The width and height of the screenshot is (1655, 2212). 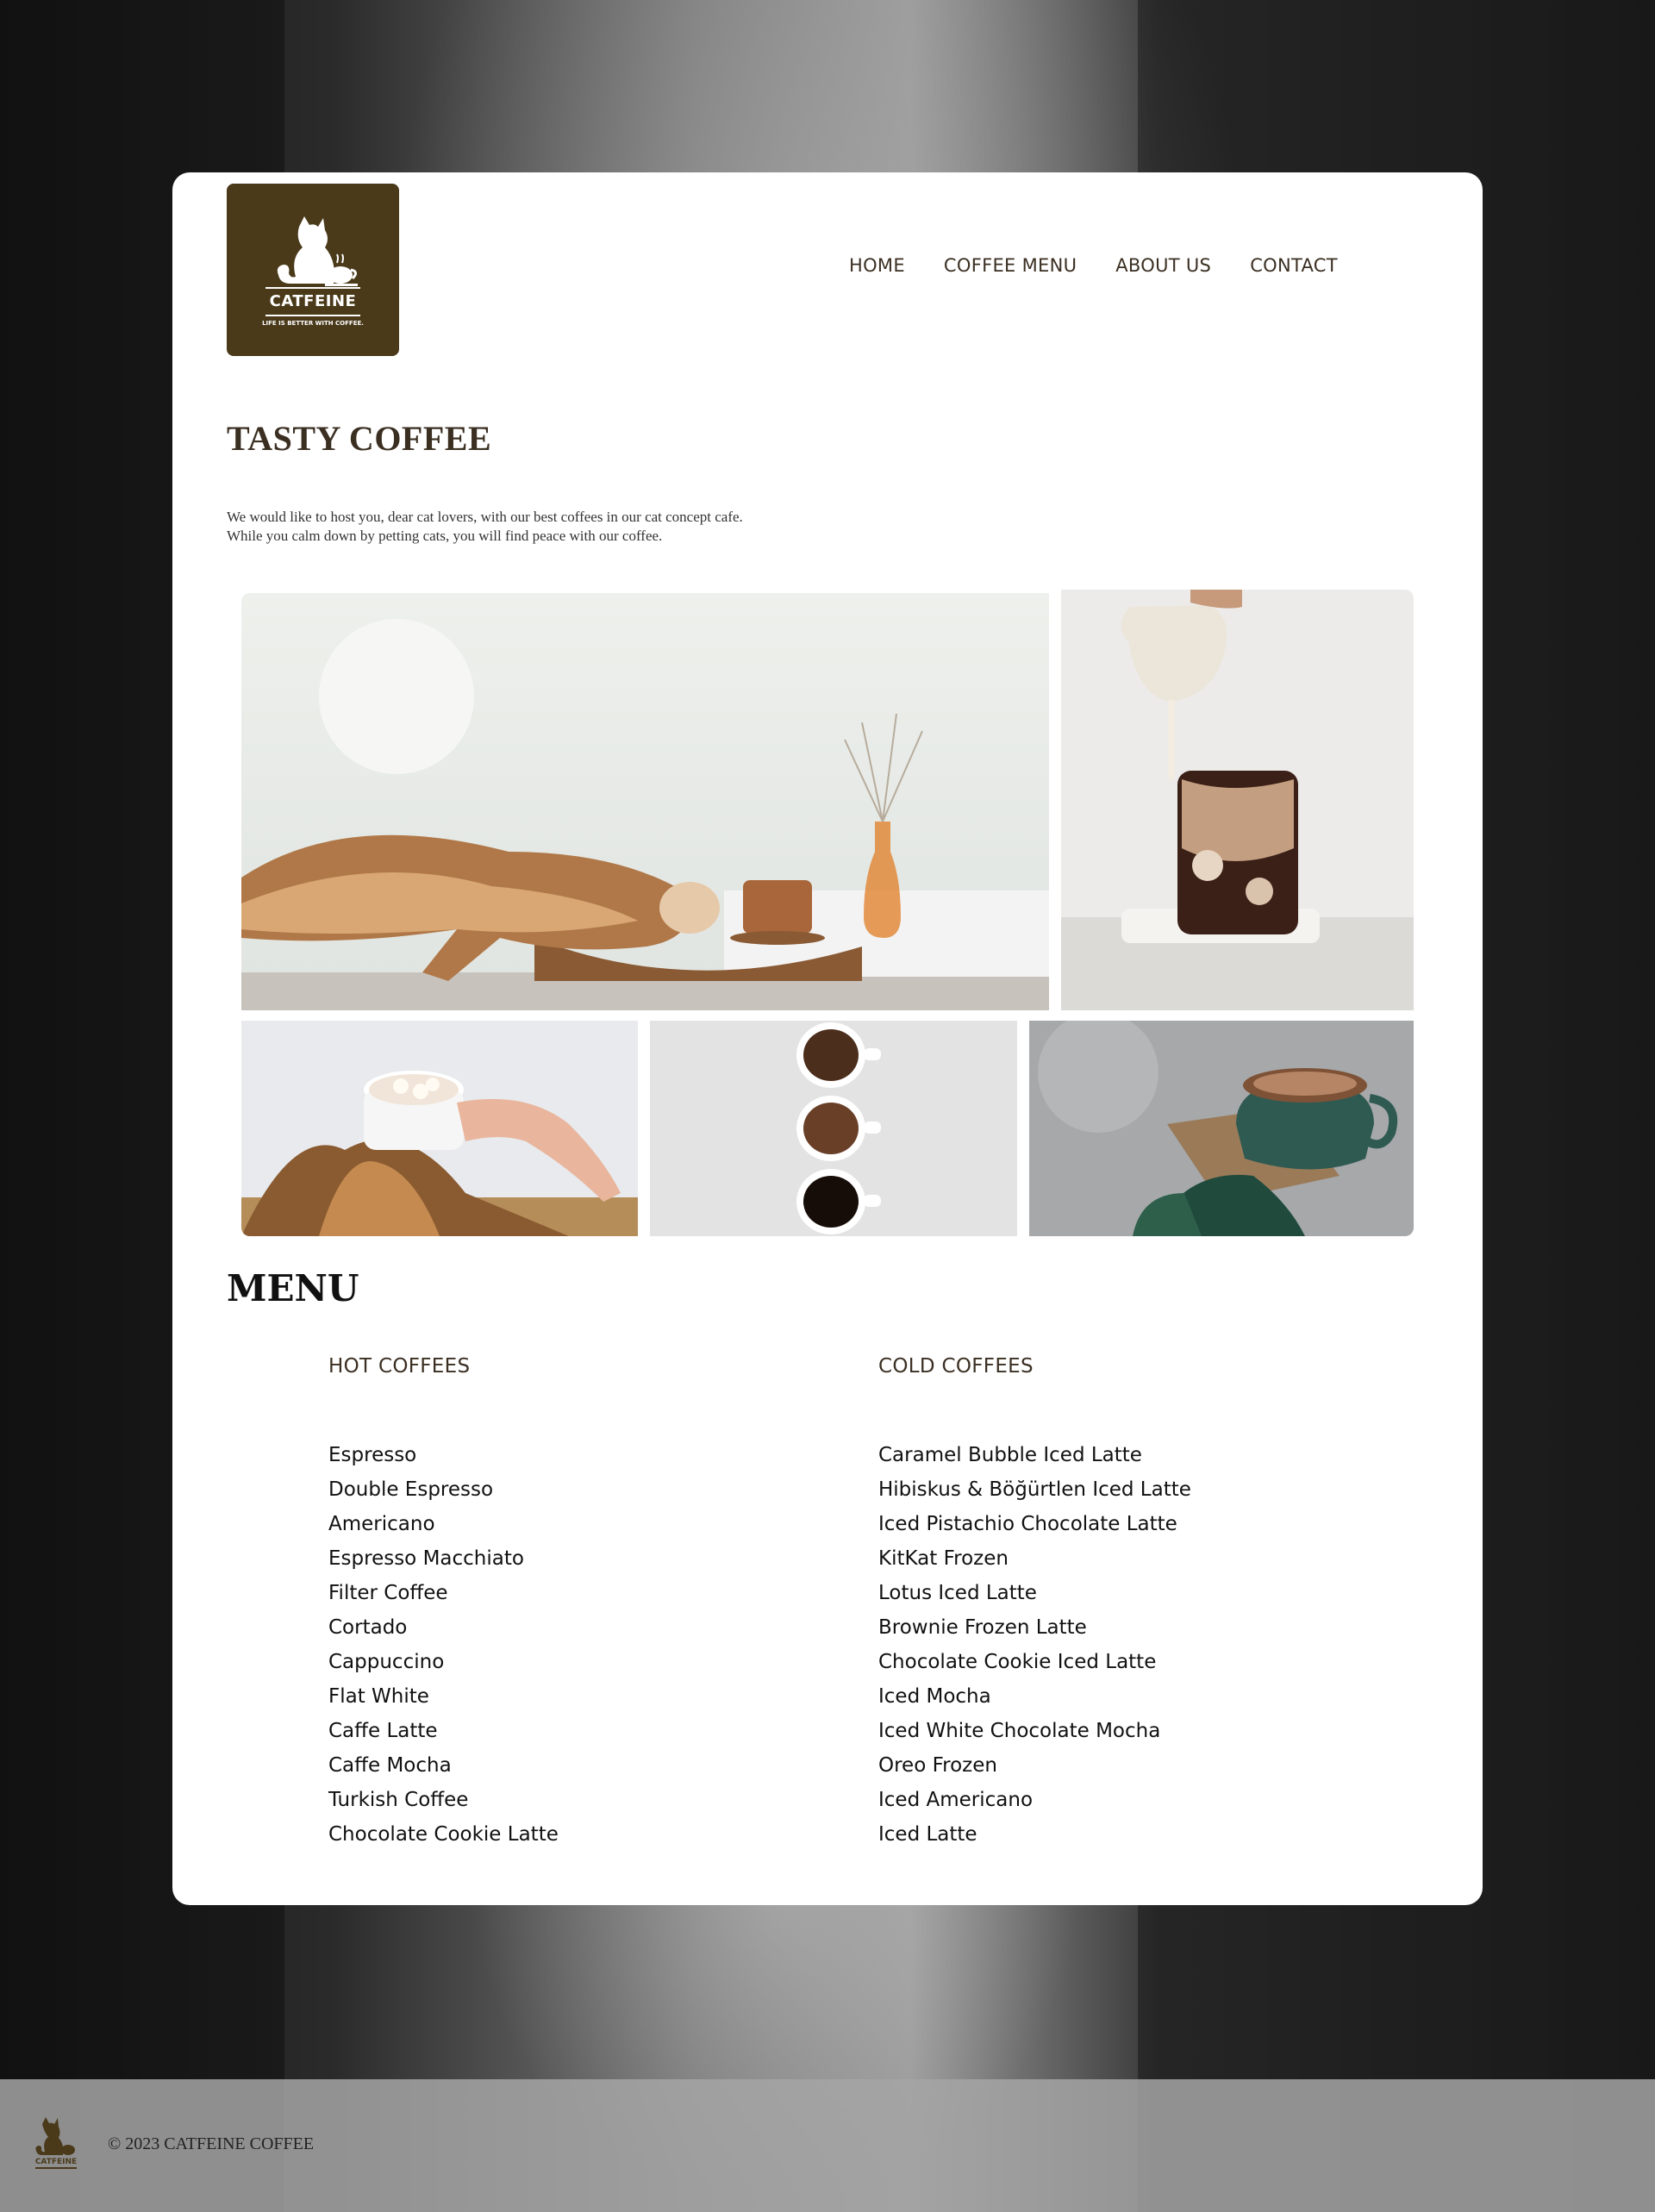 What do you see at coordinates (368, 1627) in the screenshot?
I see `list-item: Cortado` at bounding box center [368, 1627].